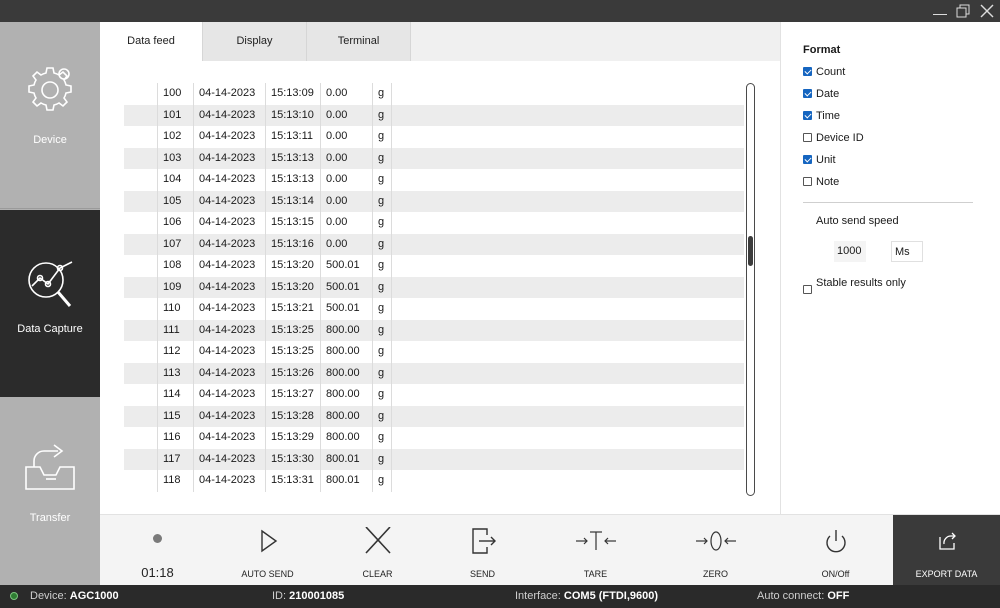  I want to click on stable-results-checkbox, so click(807, 289).